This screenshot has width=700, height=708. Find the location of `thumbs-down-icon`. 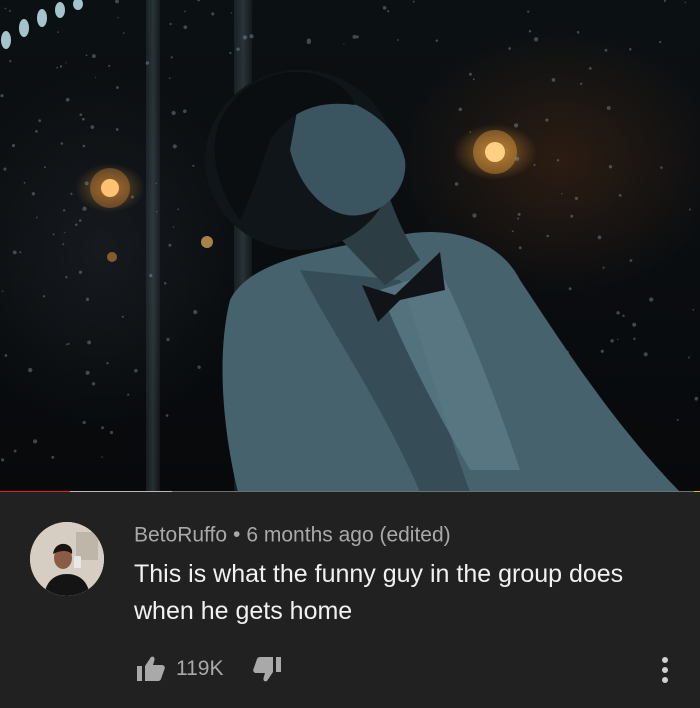

thumbs-down-icon is located at coordinates (266, 669).